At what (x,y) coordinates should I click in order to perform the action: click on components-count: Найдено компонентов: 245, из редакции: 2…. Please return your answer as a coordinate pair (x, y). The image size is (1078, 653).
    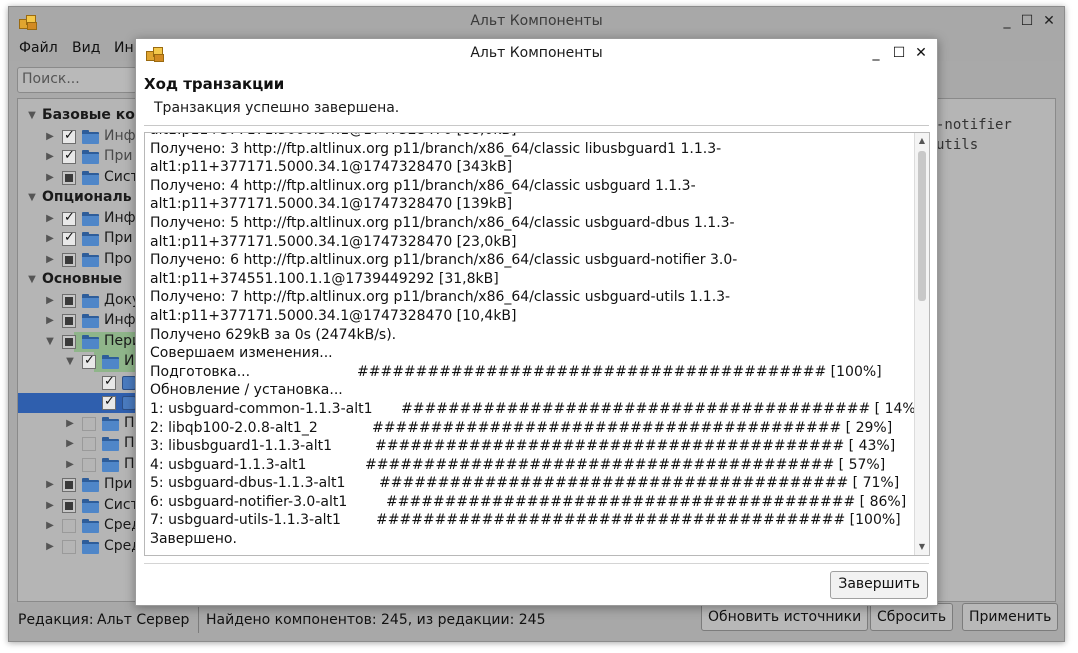
    Looking at the image, I should click on (376, 620).